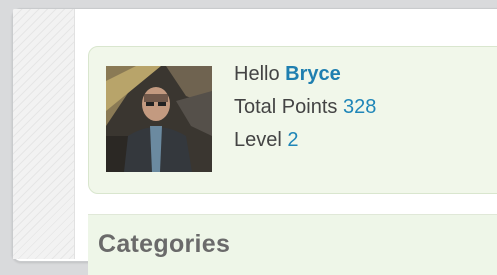 This screenshot has height=275, width=497. I want to click on username-link: Bryce, so click(313, 74).